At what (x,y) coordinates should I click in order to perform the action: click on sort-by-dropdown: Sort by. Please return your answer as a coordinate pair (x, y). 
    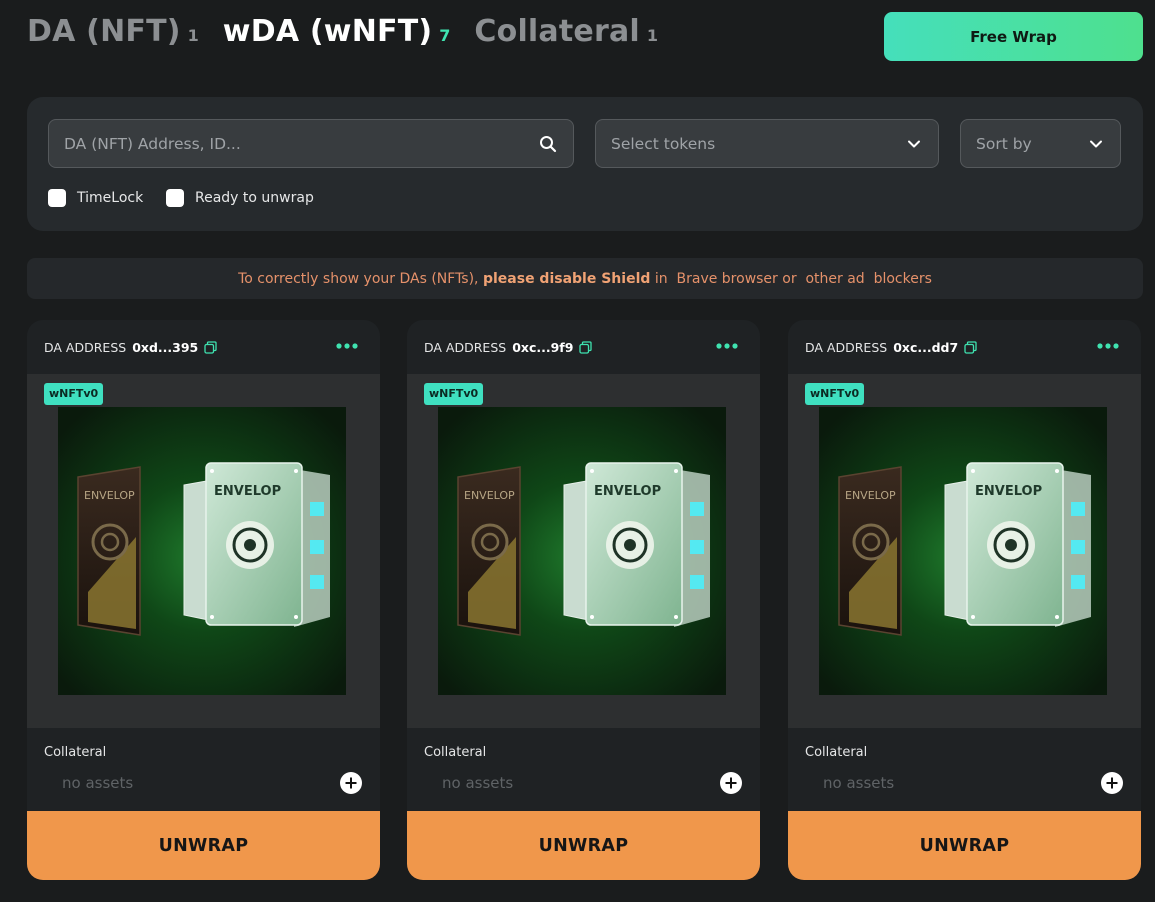
    Looking at the image, I should click on (1040, 143).